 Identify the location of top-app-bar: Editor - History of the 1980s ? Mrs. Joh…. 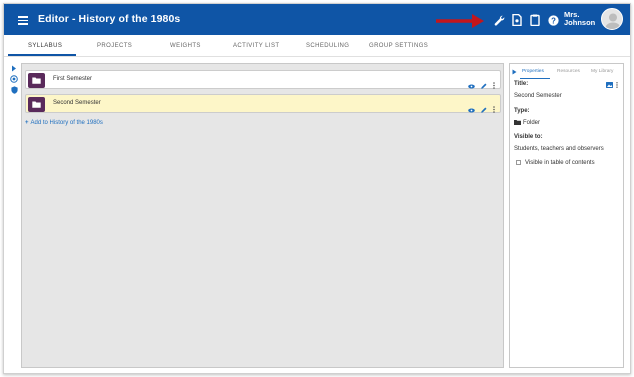
(317, 19).